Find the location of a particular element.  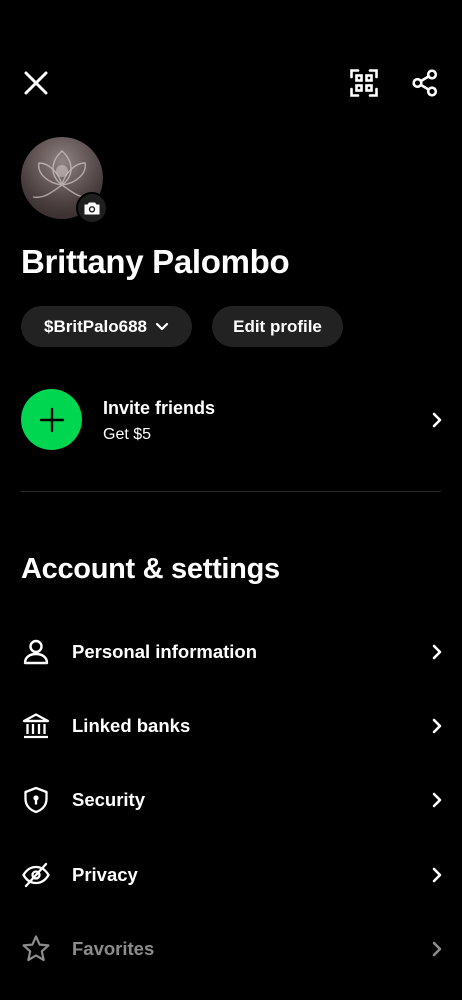

share-icon is located at coordinates (425, 83).